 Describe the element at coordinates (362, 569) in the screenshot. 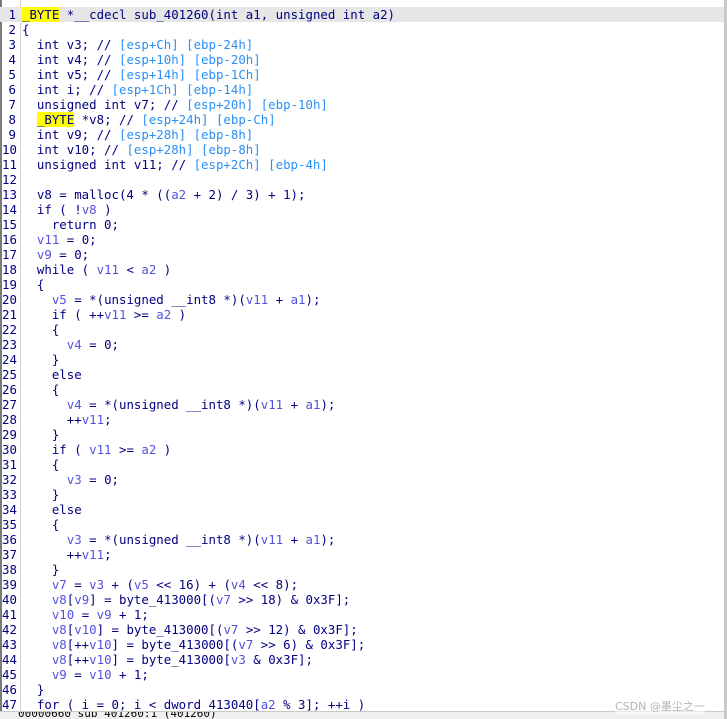

I see `code-line: 38 }` at that location.